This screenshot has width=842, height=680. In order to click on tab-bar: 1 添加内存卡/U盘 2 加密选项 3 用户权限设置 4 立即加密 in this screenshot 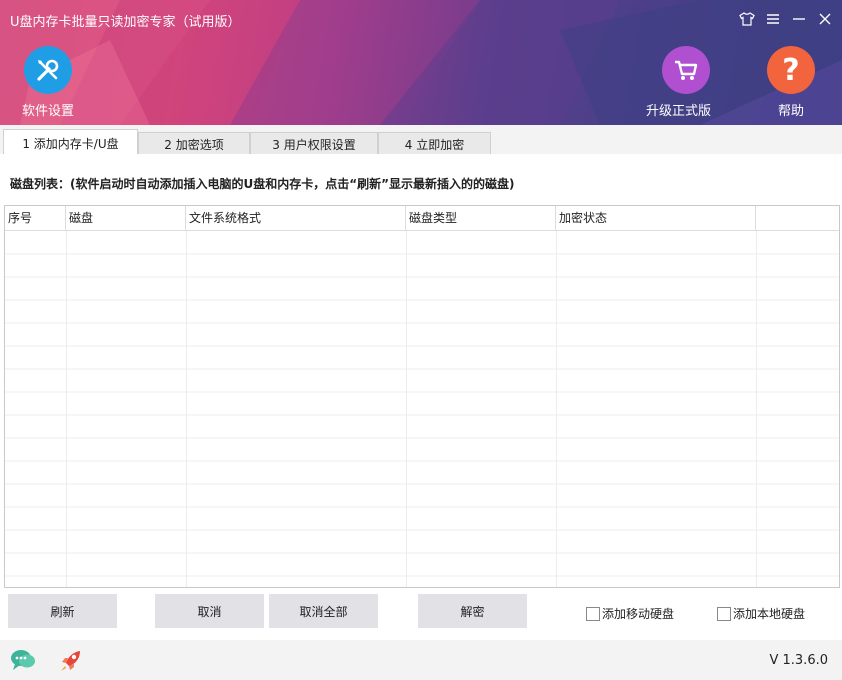, I will do `click(421, 140)`.